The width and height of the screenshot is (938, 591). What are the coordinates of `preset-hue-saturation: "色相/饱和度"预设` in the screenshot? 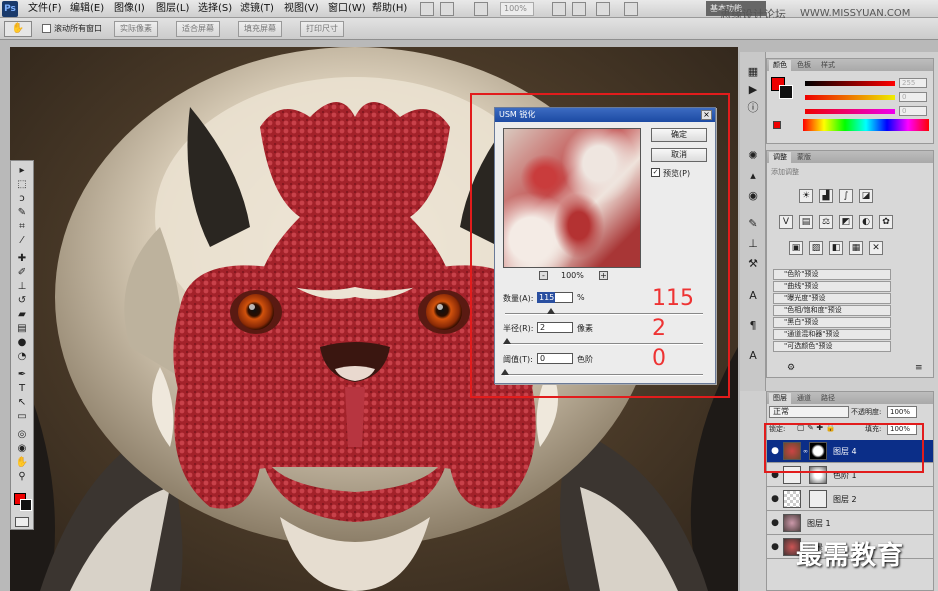 It's located at (832, 310).